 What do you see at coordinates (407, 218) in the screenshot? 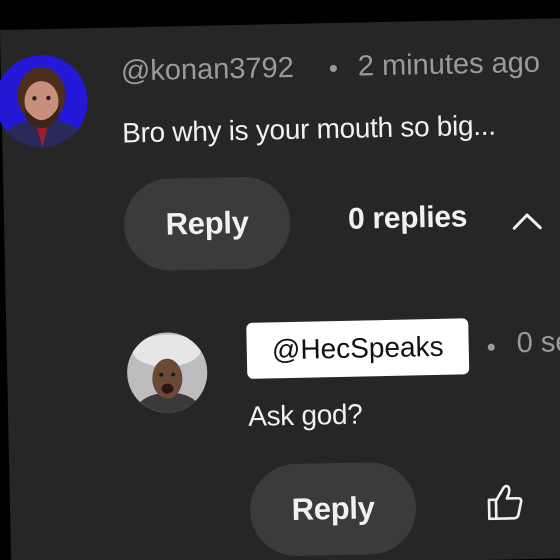
I see `replies-count-label: 0 replies` at bounding box center [407, 218].